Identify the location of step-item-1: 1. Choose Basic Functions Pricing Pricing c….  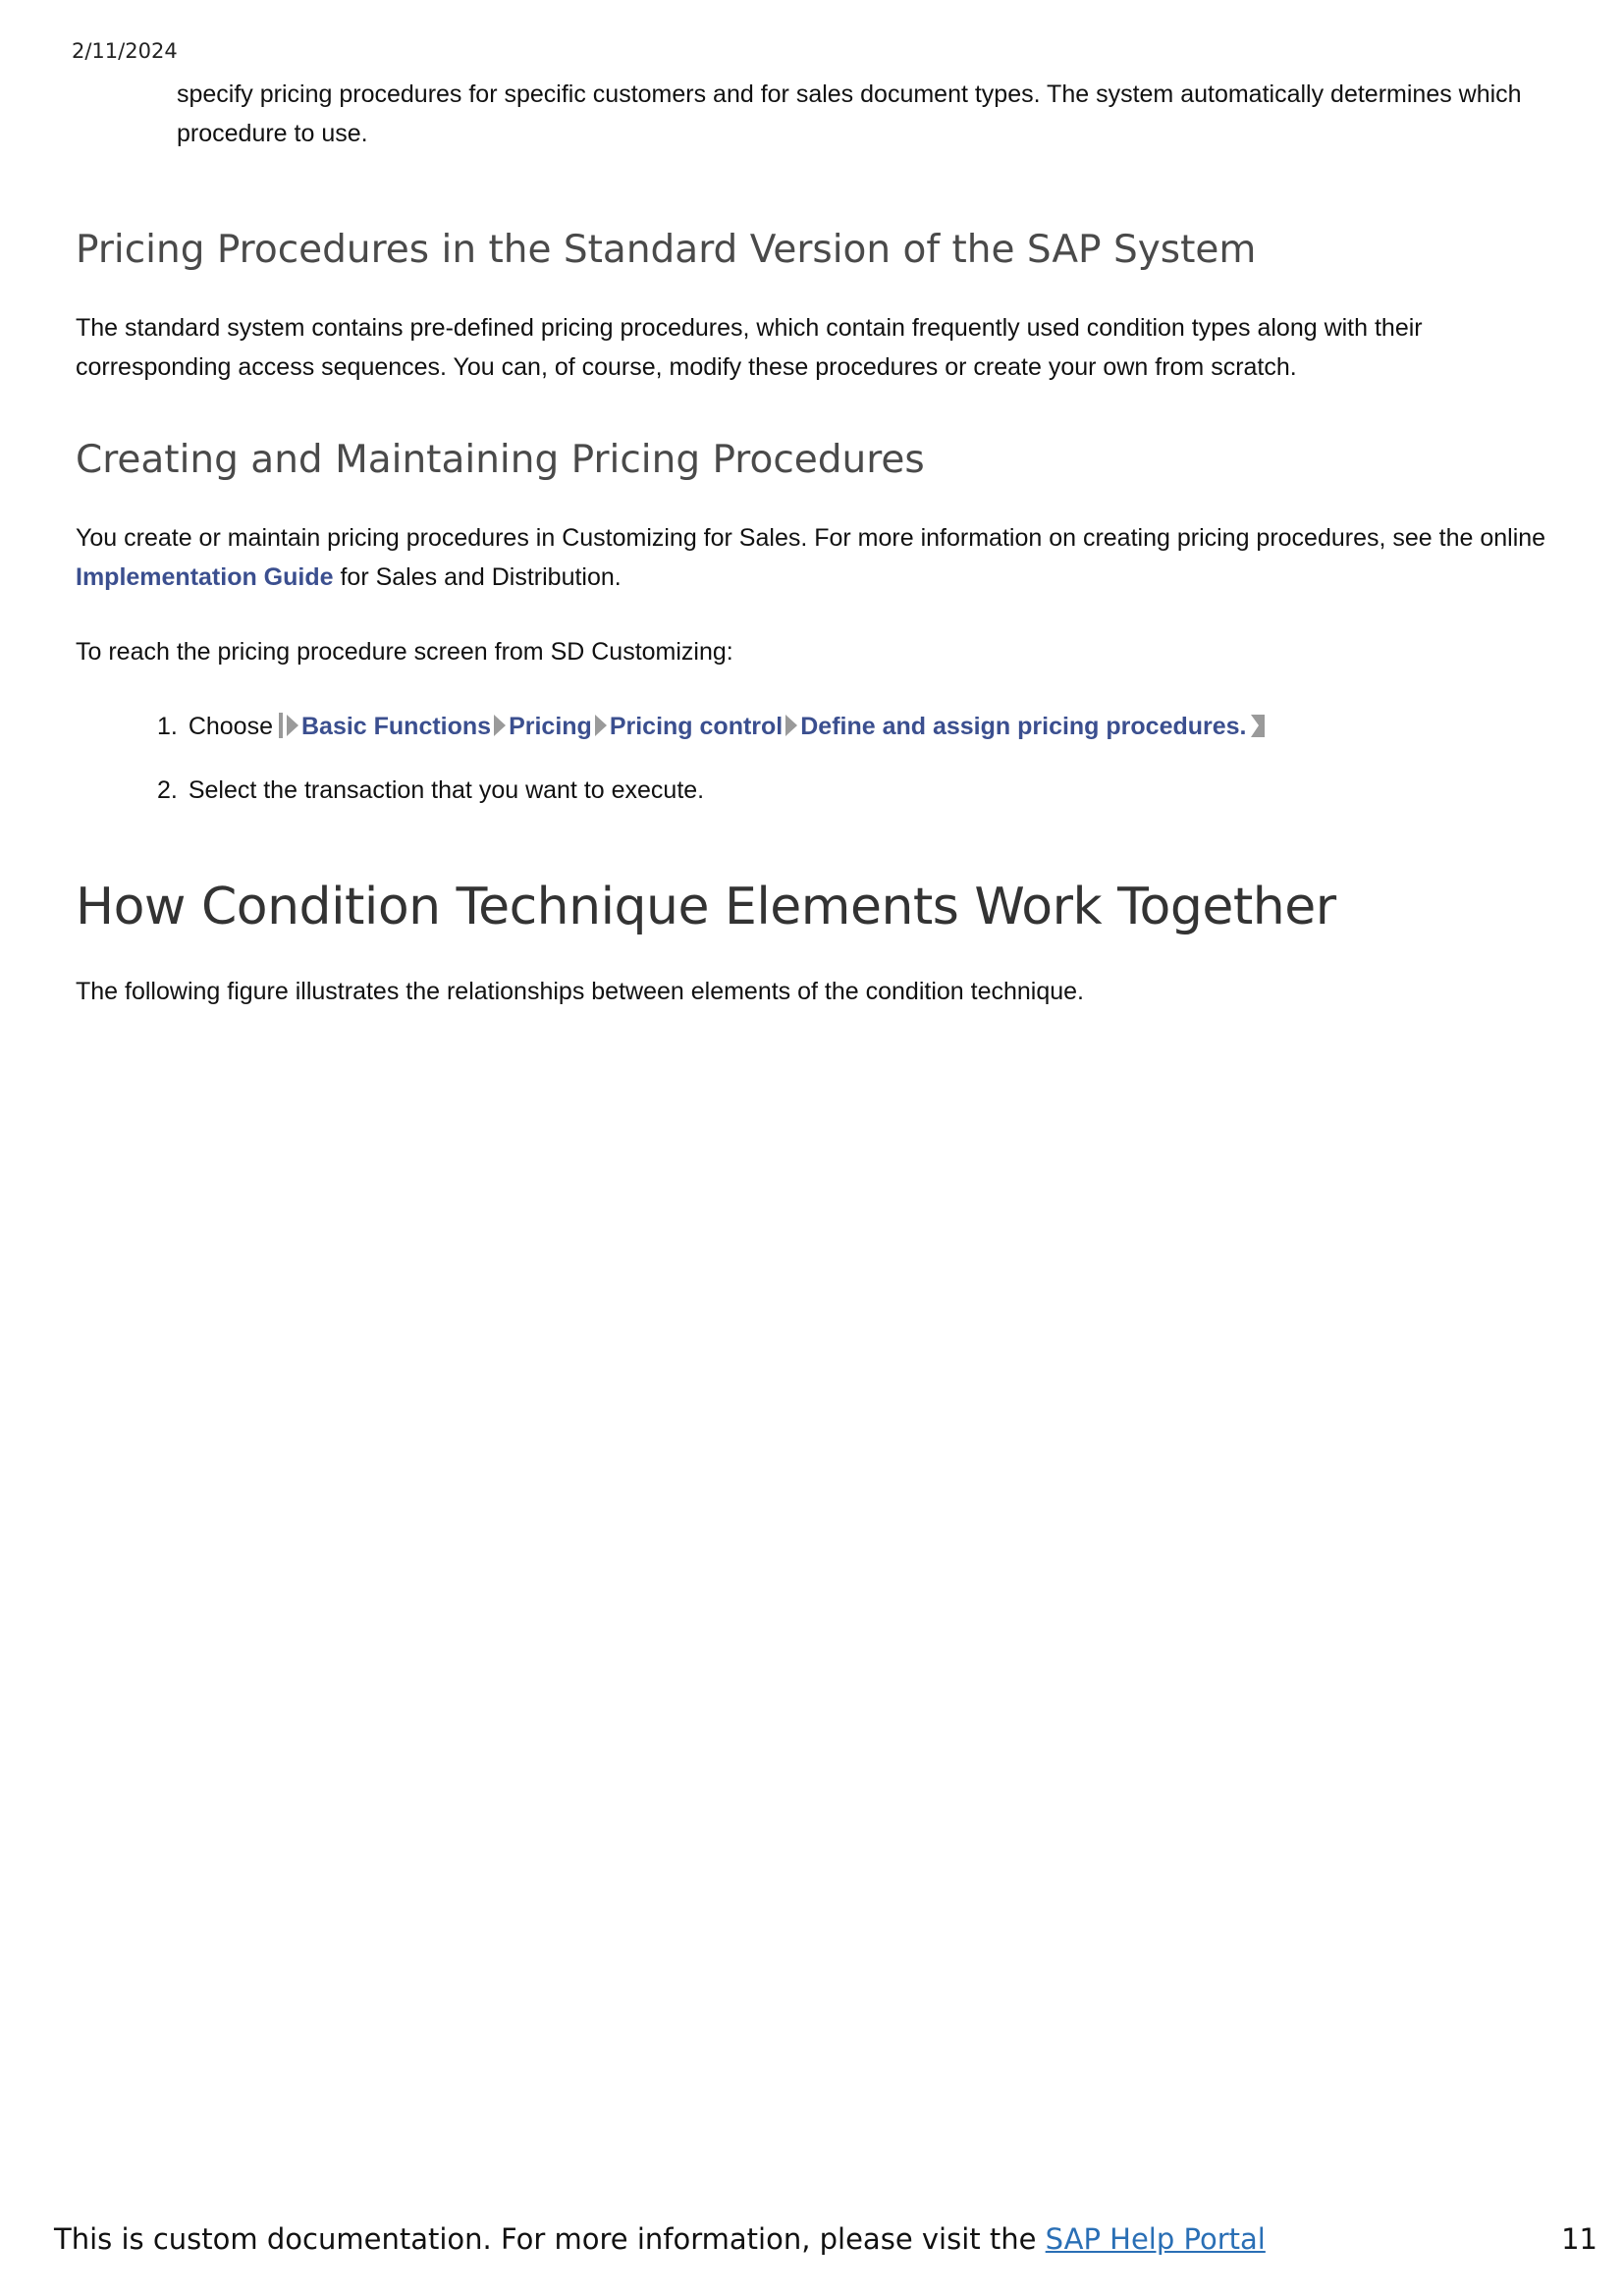
(712, 727).